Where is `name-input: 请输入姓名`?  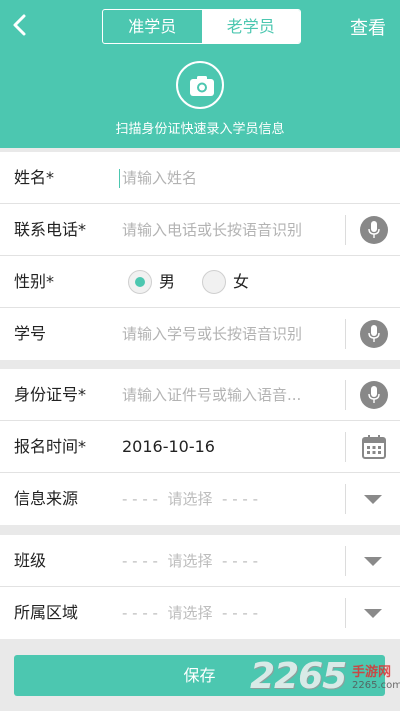 name-input: 请输入姓名 is located at coordinates (159, 178).